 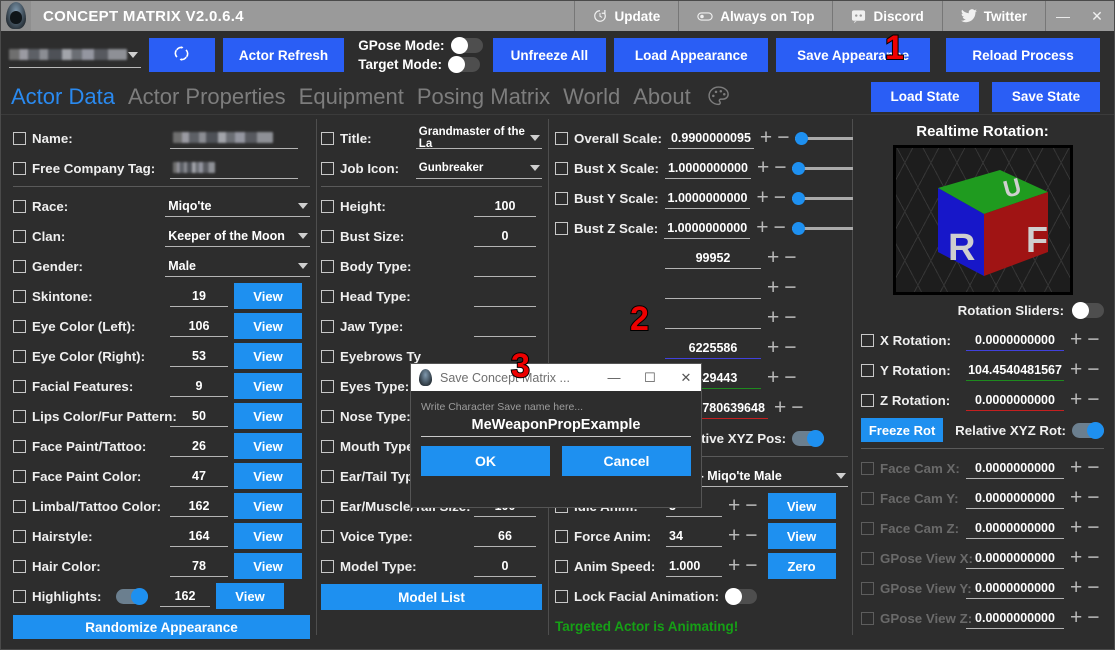 What do you see at coordinates (237, 266) in the screenshot?
I see `dropdown-gender: Male` at bounding box center [237, 266].